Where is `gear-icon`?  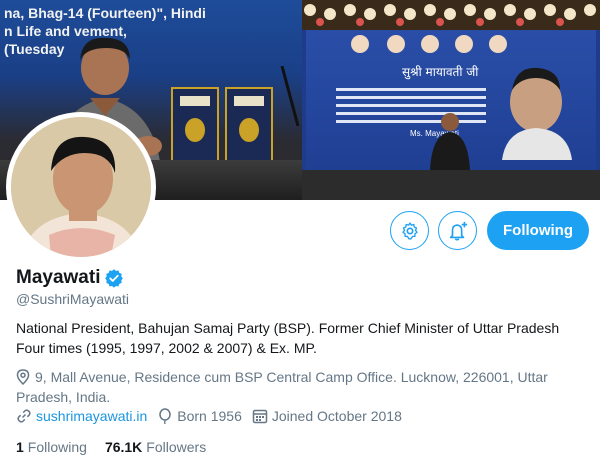
gear-icon is located at coordinates (409, 230).